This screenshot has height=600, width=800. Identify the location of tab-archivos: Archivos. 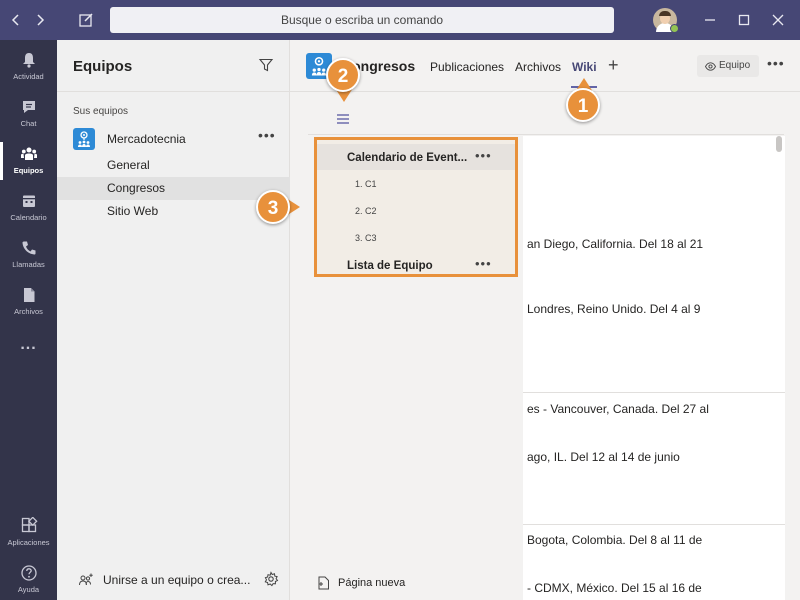
(538, 67).